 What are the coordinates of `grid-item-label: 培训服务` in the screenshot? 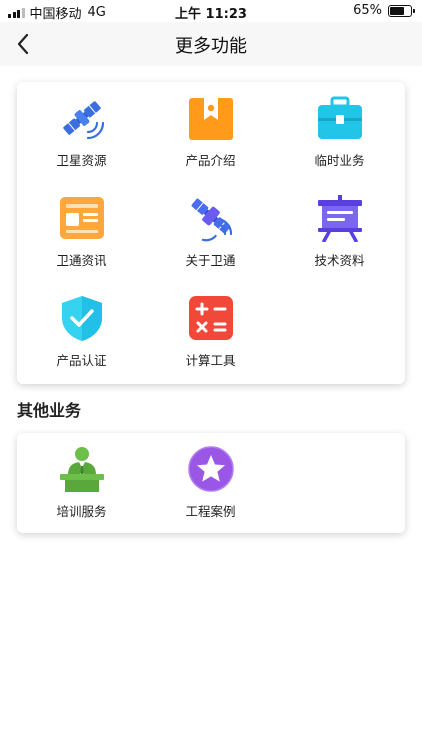 It's located at (81, 511).